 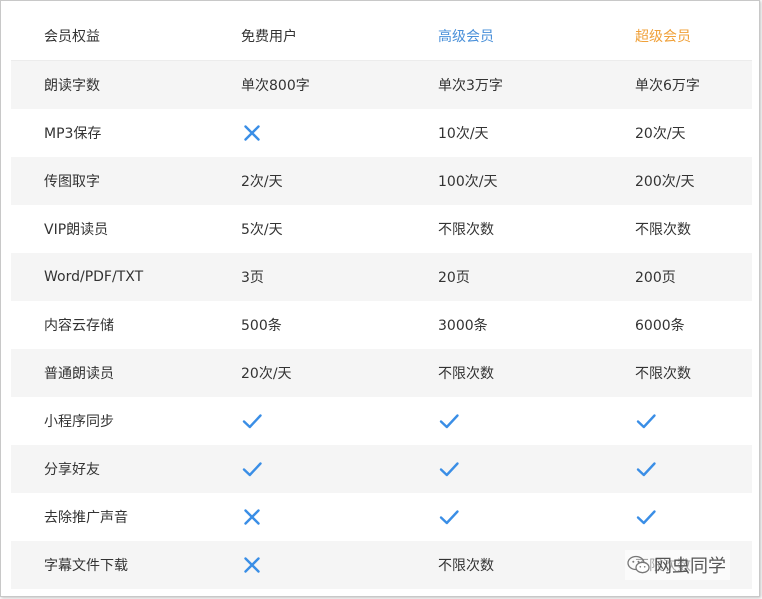 I want to click on table-row: 分享好友, so click(x=381, y=469).